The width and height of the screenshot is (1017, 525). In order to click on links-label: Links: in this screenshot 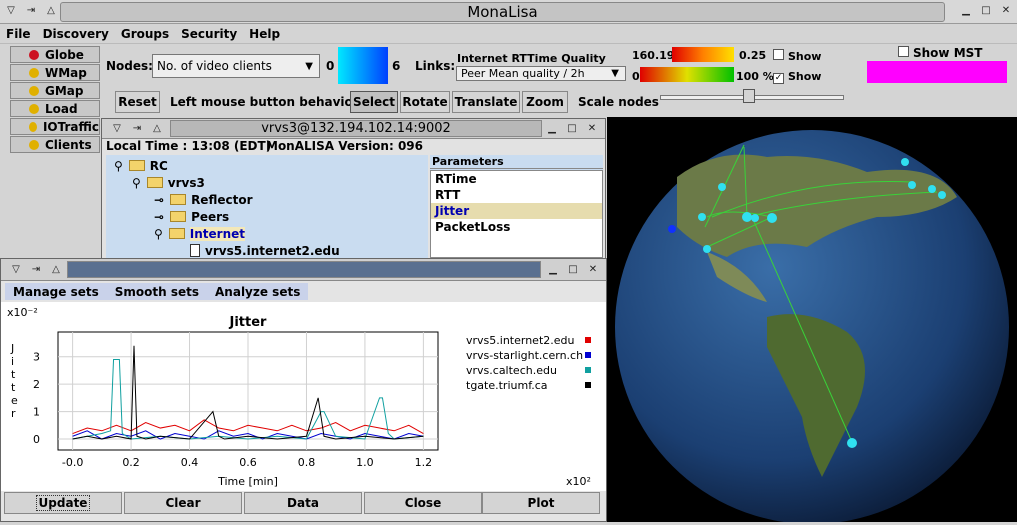, I will do `click(435, 66)`.